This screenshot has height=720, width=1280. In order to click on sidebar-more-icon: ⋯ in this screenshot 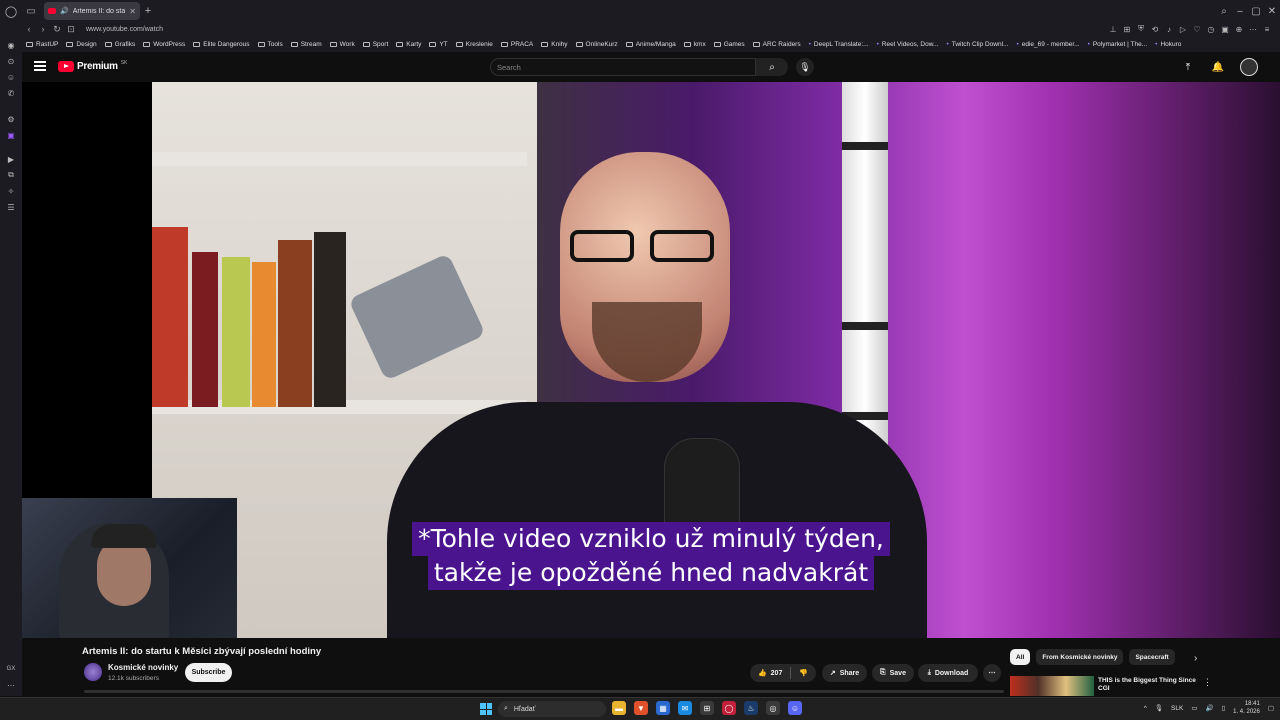, I will do `click(11, 685)`.